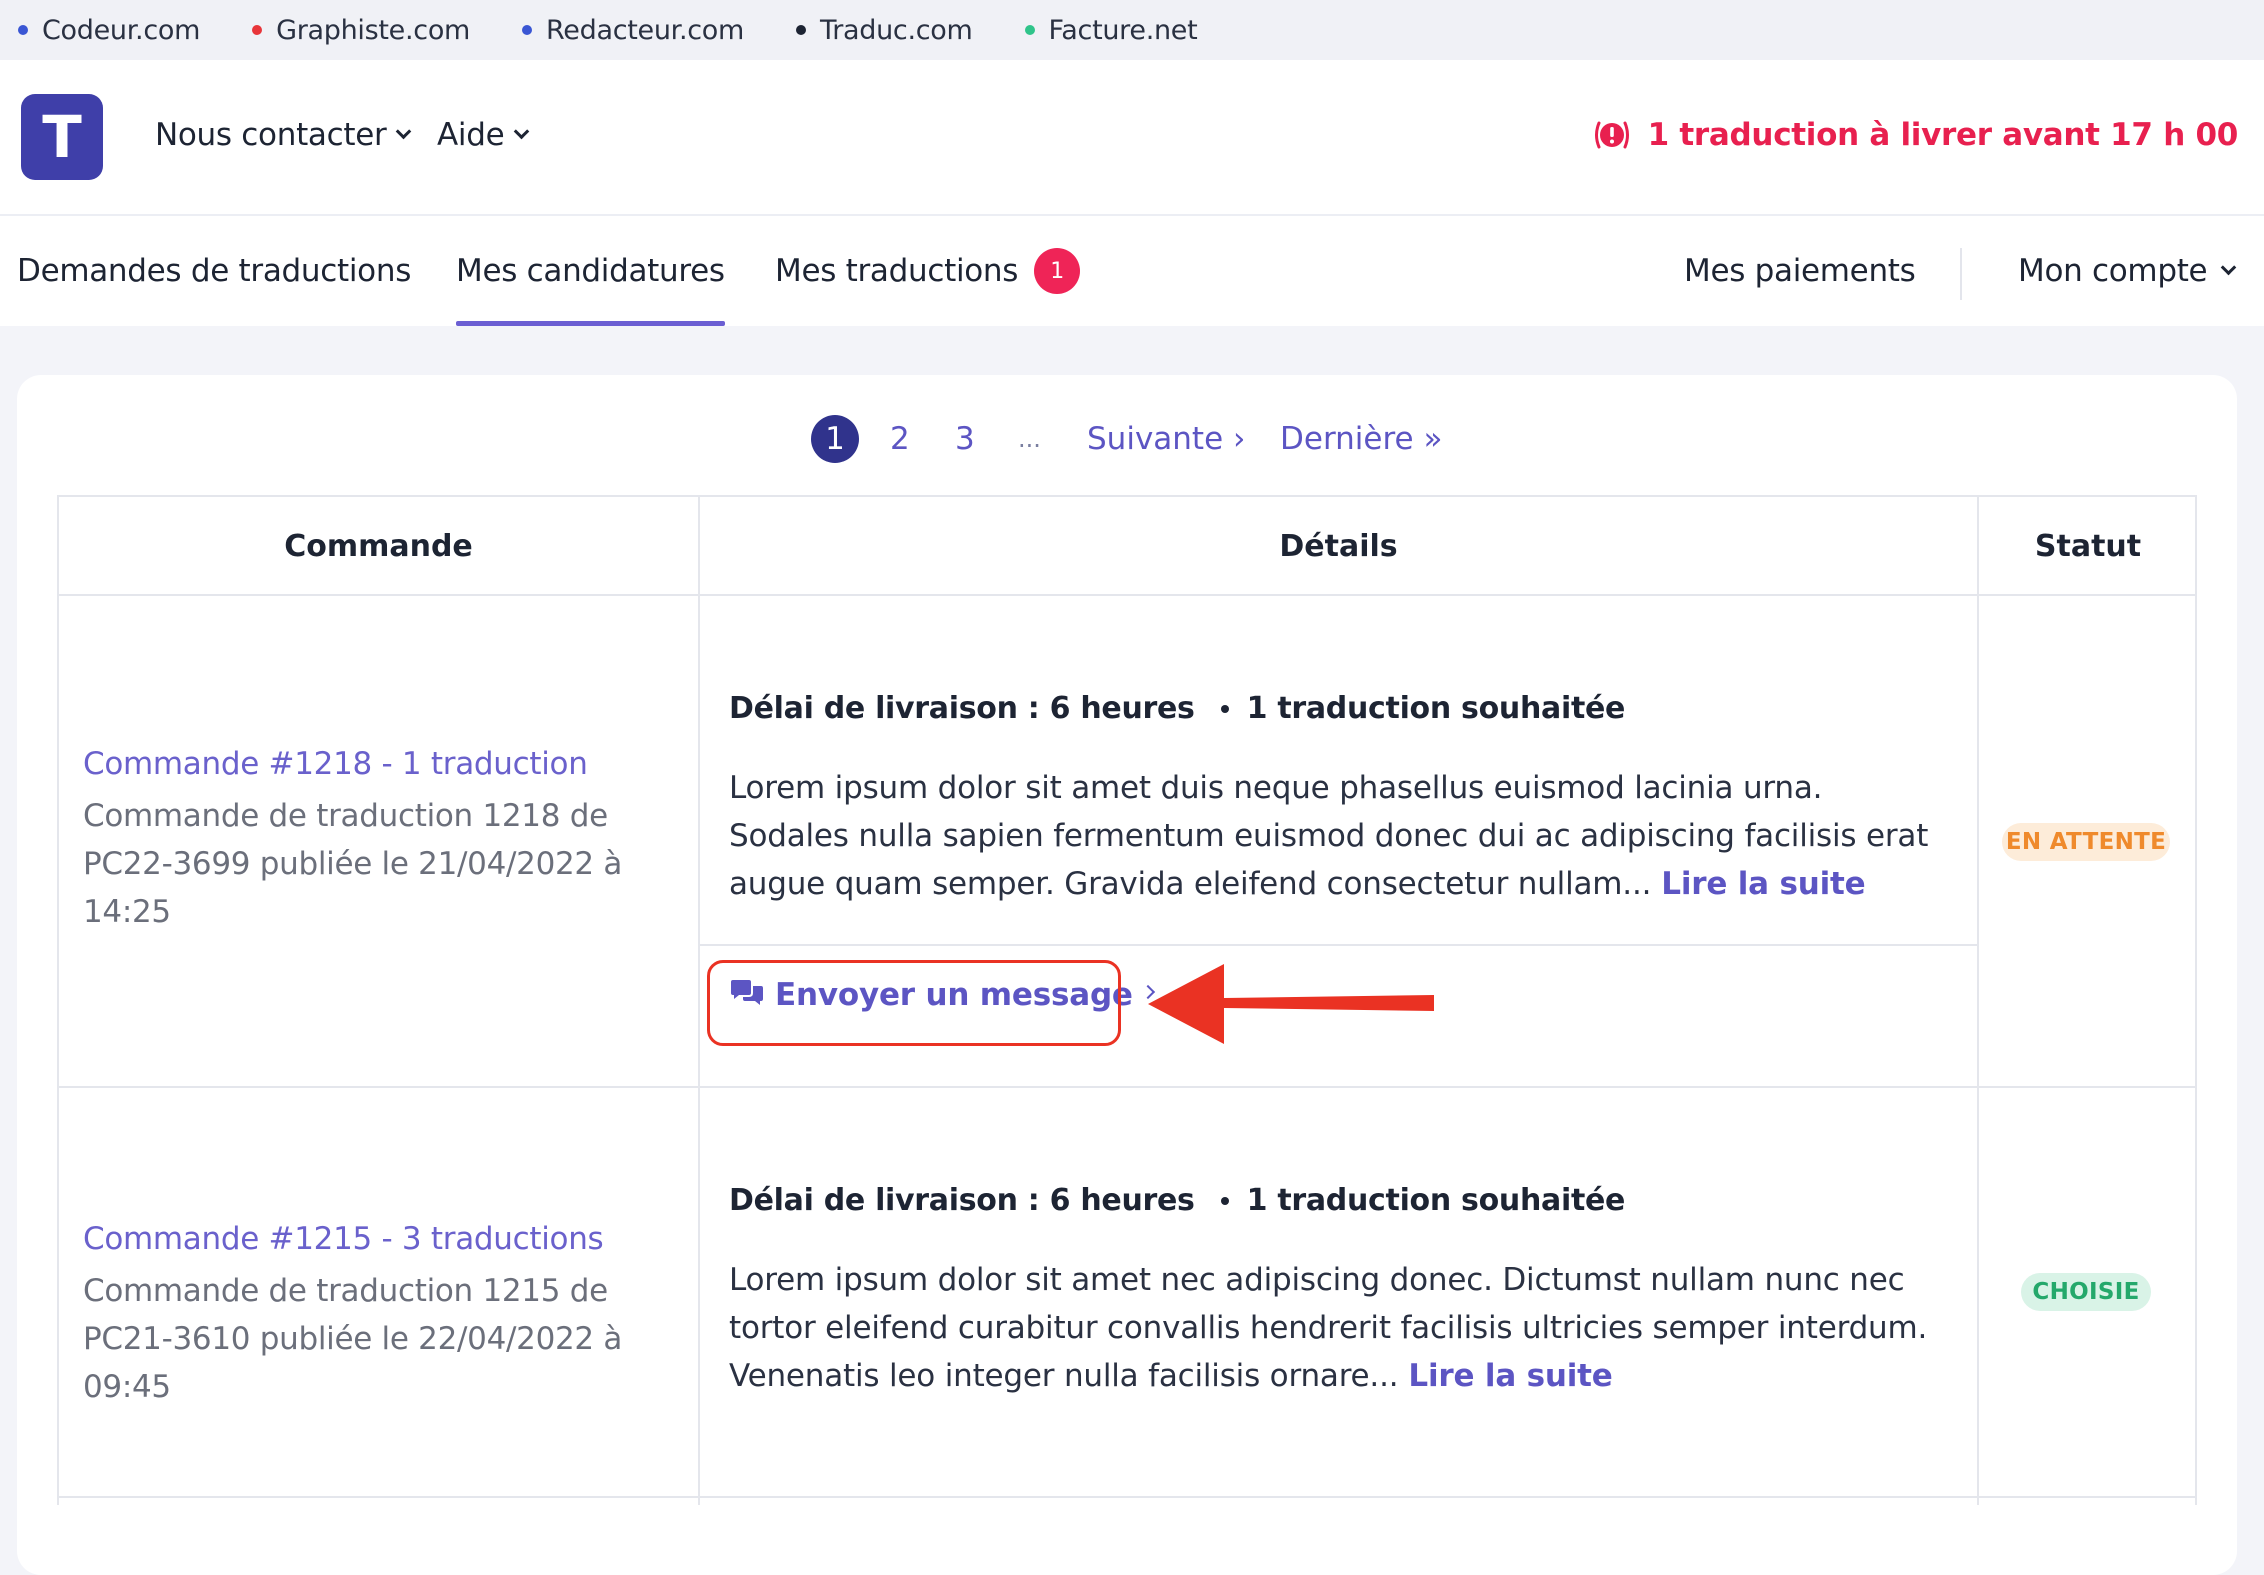 This screenshot has height=1575, width=2264. I want to click on tab-requests: Demandes de traductions, so click(214, 271).